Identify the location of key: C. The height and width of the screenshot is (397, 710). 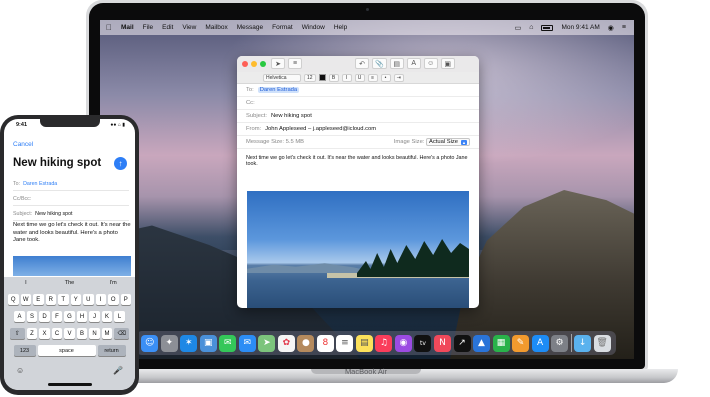
(57, 333).